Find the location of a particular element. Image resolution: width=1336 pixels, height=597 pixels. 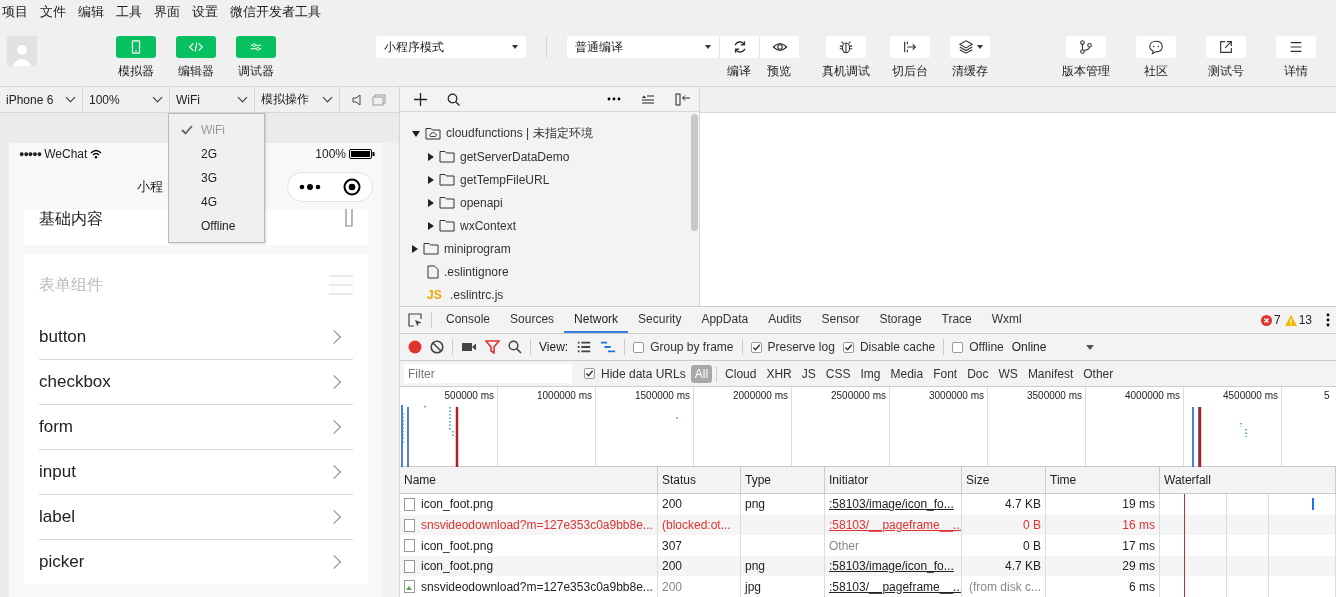

tree-item-label: cloudfunctions | 未指定环境 is located at coordinates (519, 133).